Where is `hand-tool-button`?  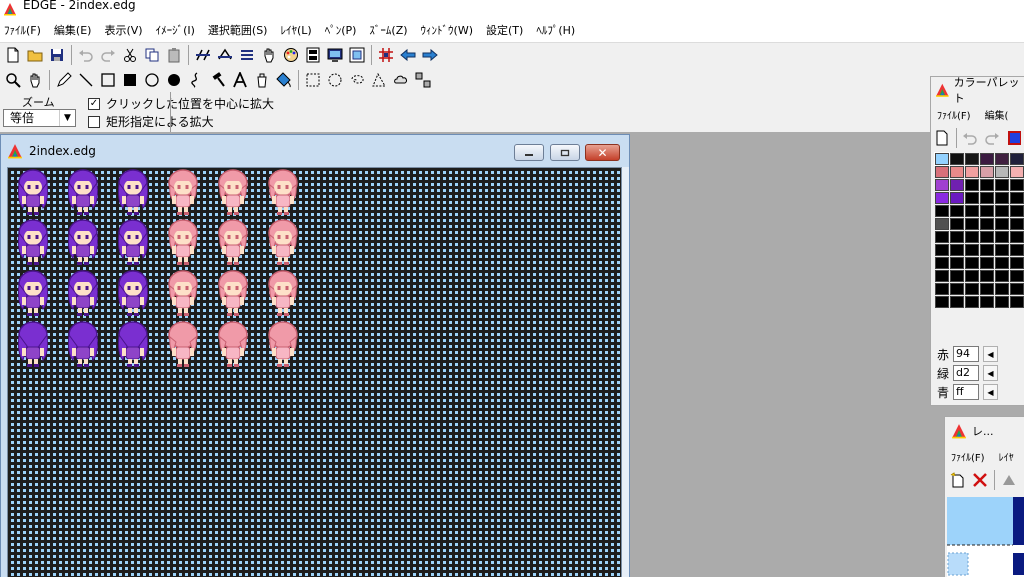 hand-tool-button is located at coordinates (269, 55).